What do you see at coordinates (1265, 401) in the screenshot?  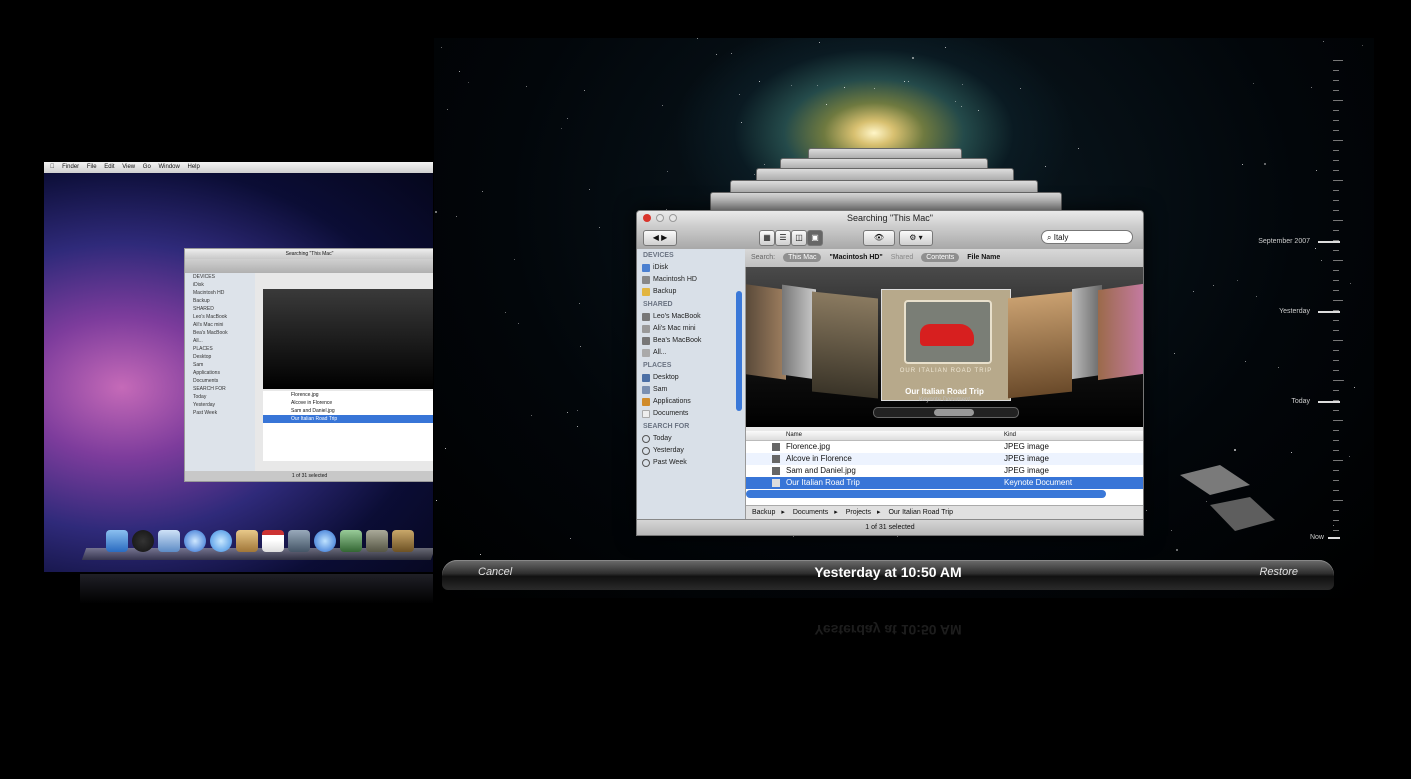 I see `timeline-label-today: Today` at bounding box center [1265, 401].